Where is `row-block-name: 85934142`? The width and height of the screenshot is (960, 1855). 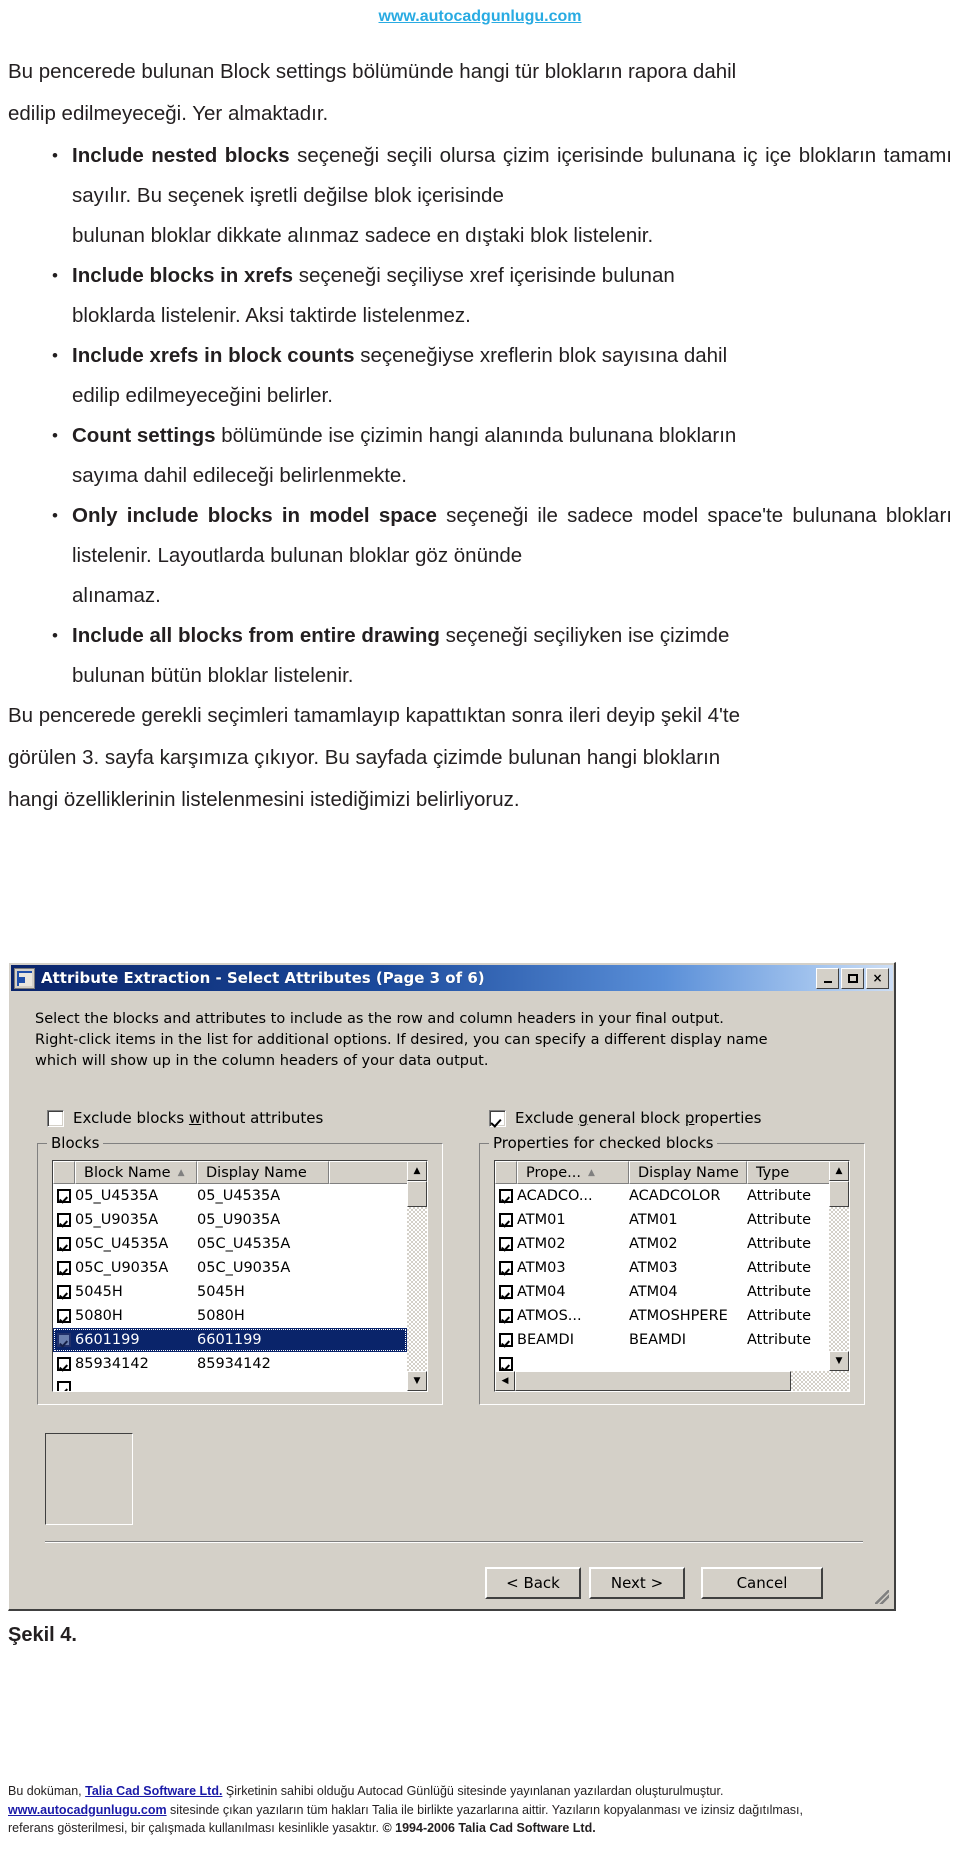 row-block-name: 85934142 is located at coordinates (112, 1364).